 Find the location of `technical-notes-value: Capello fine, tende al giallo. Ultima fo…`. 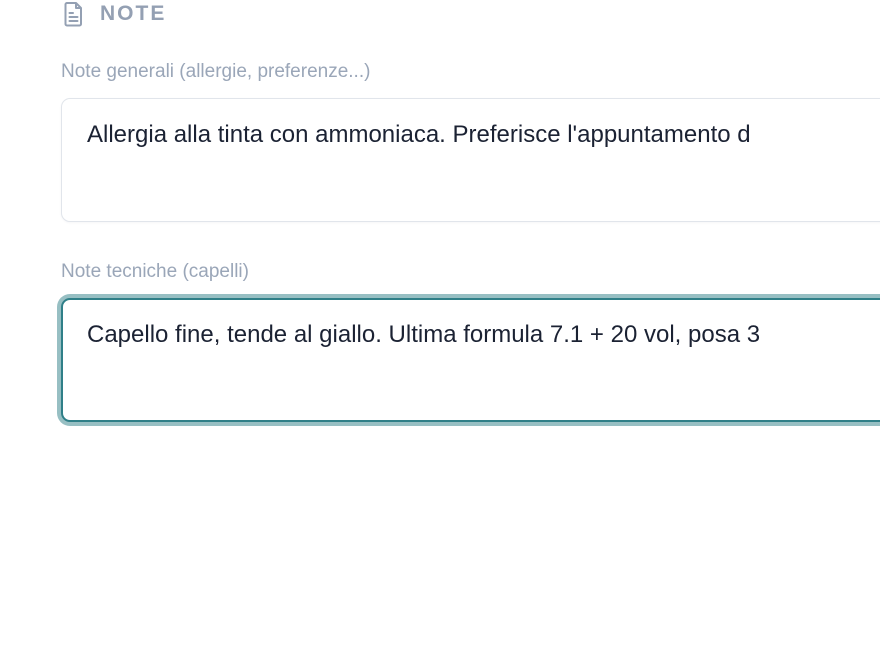

technical-notes-value: Capello fine, tende al giallo. Ultima fo… is located at coordinates (424, 334).